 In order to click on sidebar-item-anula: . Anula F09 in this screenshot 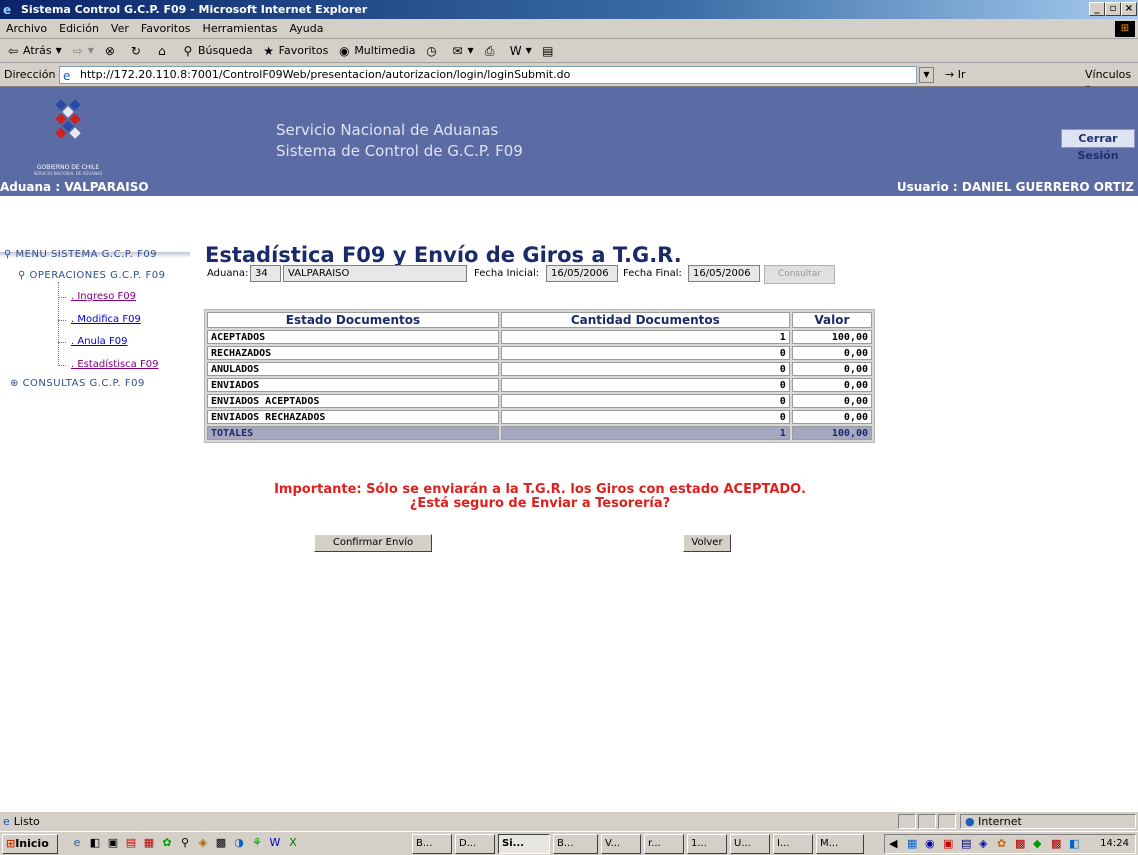, I will do `click(99, 341)`.